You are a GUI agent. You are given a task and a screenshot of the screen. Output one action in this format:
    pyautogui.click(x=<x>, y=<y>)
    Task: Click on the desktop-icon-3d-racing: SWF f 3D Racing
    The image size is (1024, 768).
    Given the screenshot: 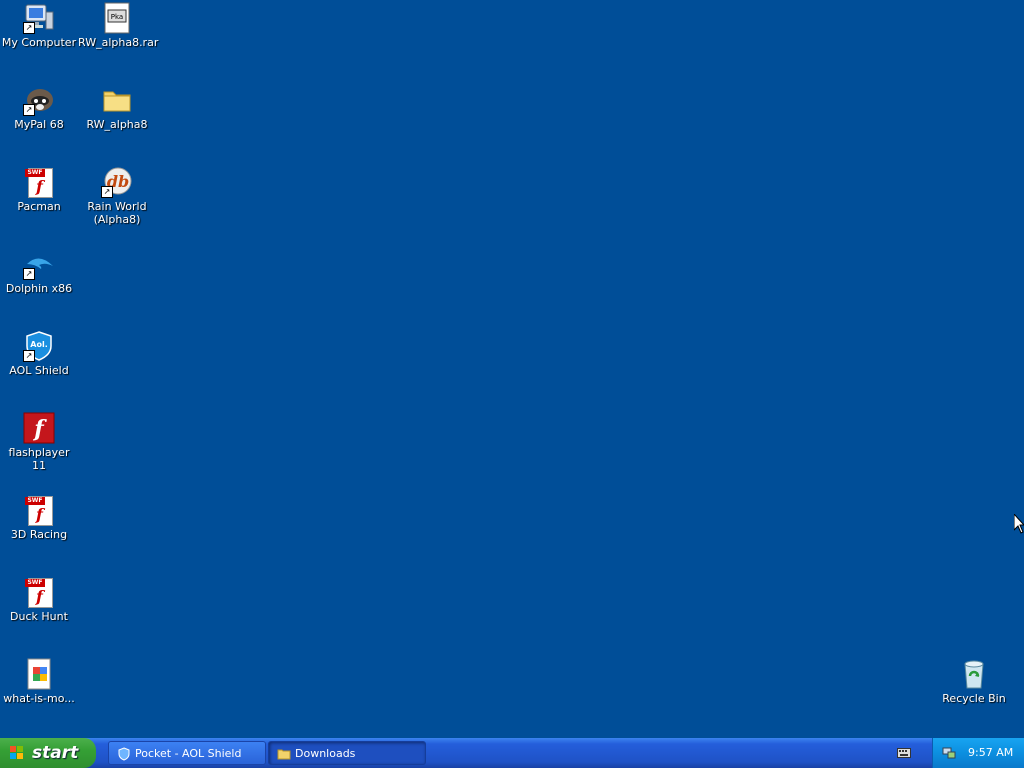 What is the action you would take?
    pyautogui.click(x=39, y=517)
    